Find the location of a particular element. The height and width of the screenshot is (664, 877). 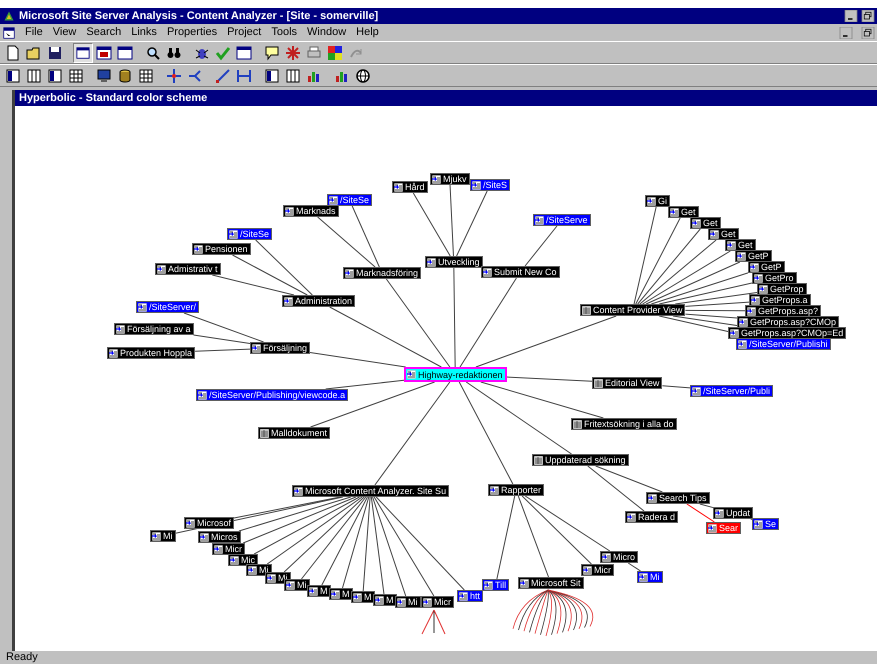

tree-node: GetProps.asp? is located at coordinates (783, 311).